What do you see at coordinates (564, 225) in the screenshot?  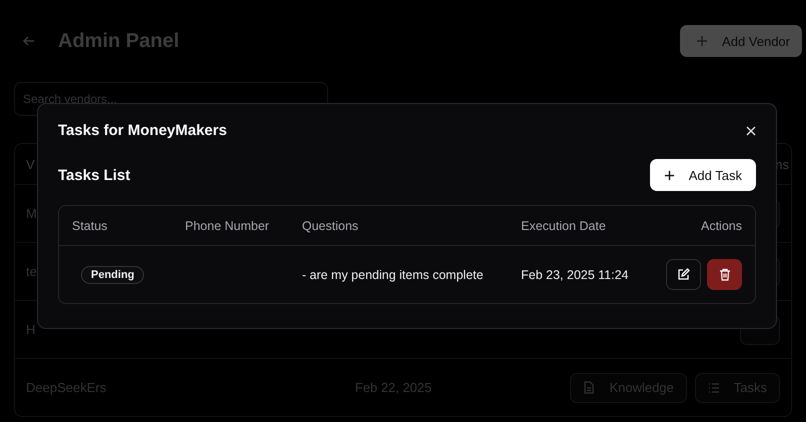 I see `column-header: Execution Date` at bounding box center [564, 225].